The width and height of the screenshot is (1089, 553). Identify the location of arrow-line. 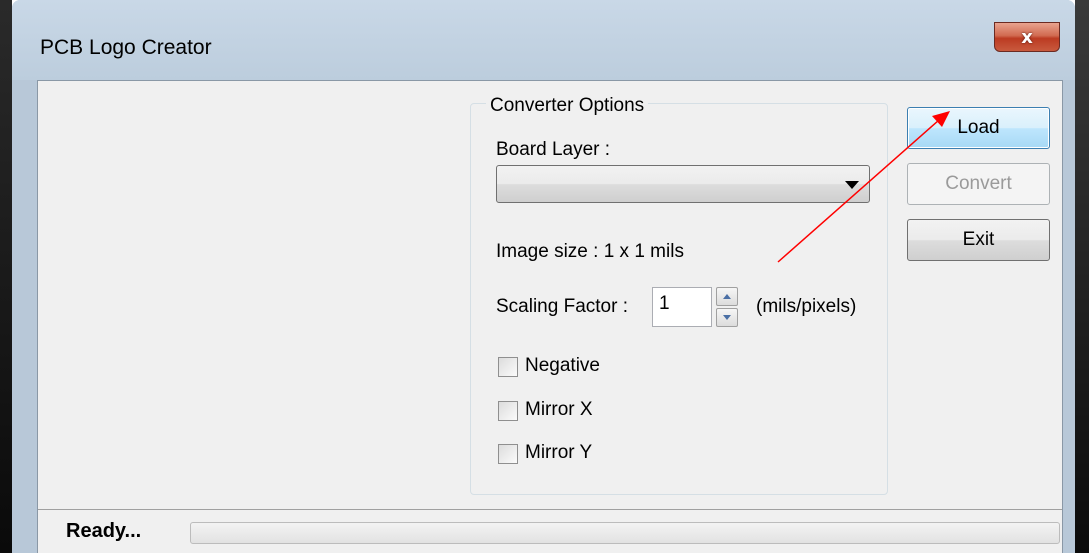
(858, 191).